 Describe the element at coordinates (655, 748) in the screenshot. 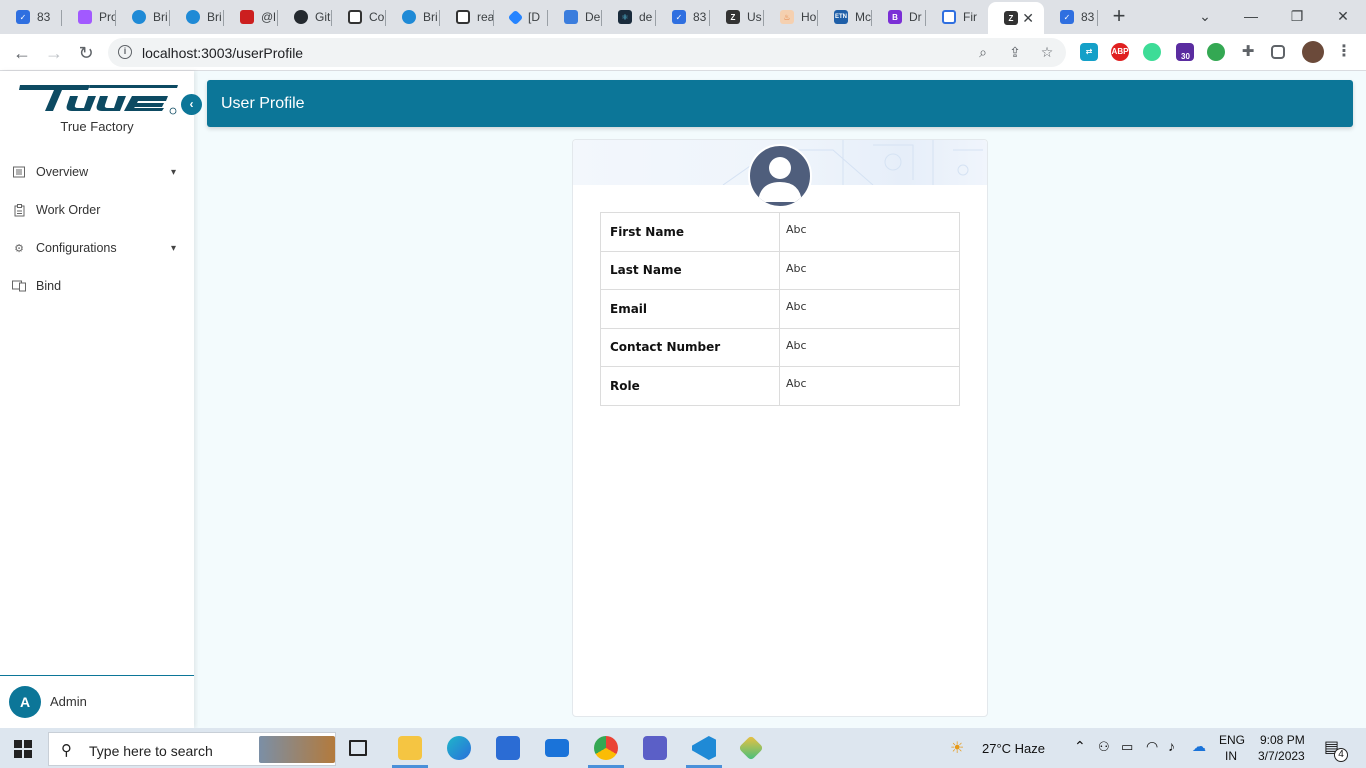

I see `teams-icon` at that location.